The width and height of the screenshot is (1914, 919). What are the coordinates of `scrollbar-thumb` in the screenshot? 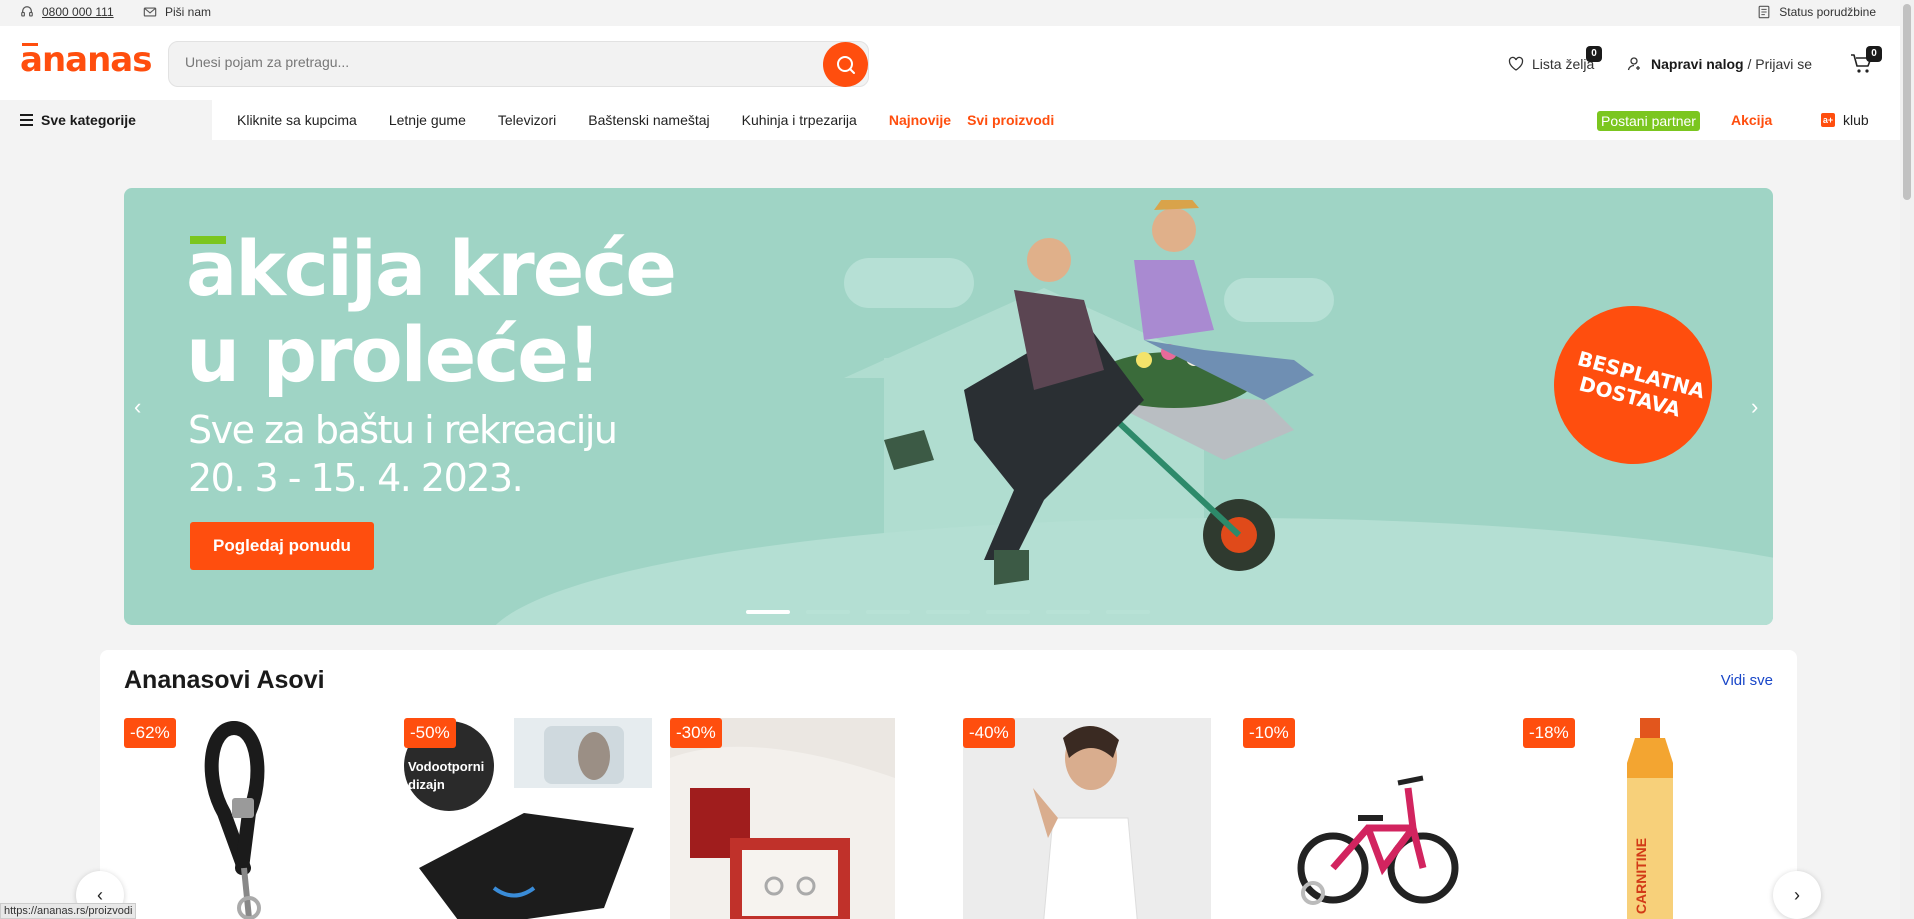 It's located at (1907, 102).